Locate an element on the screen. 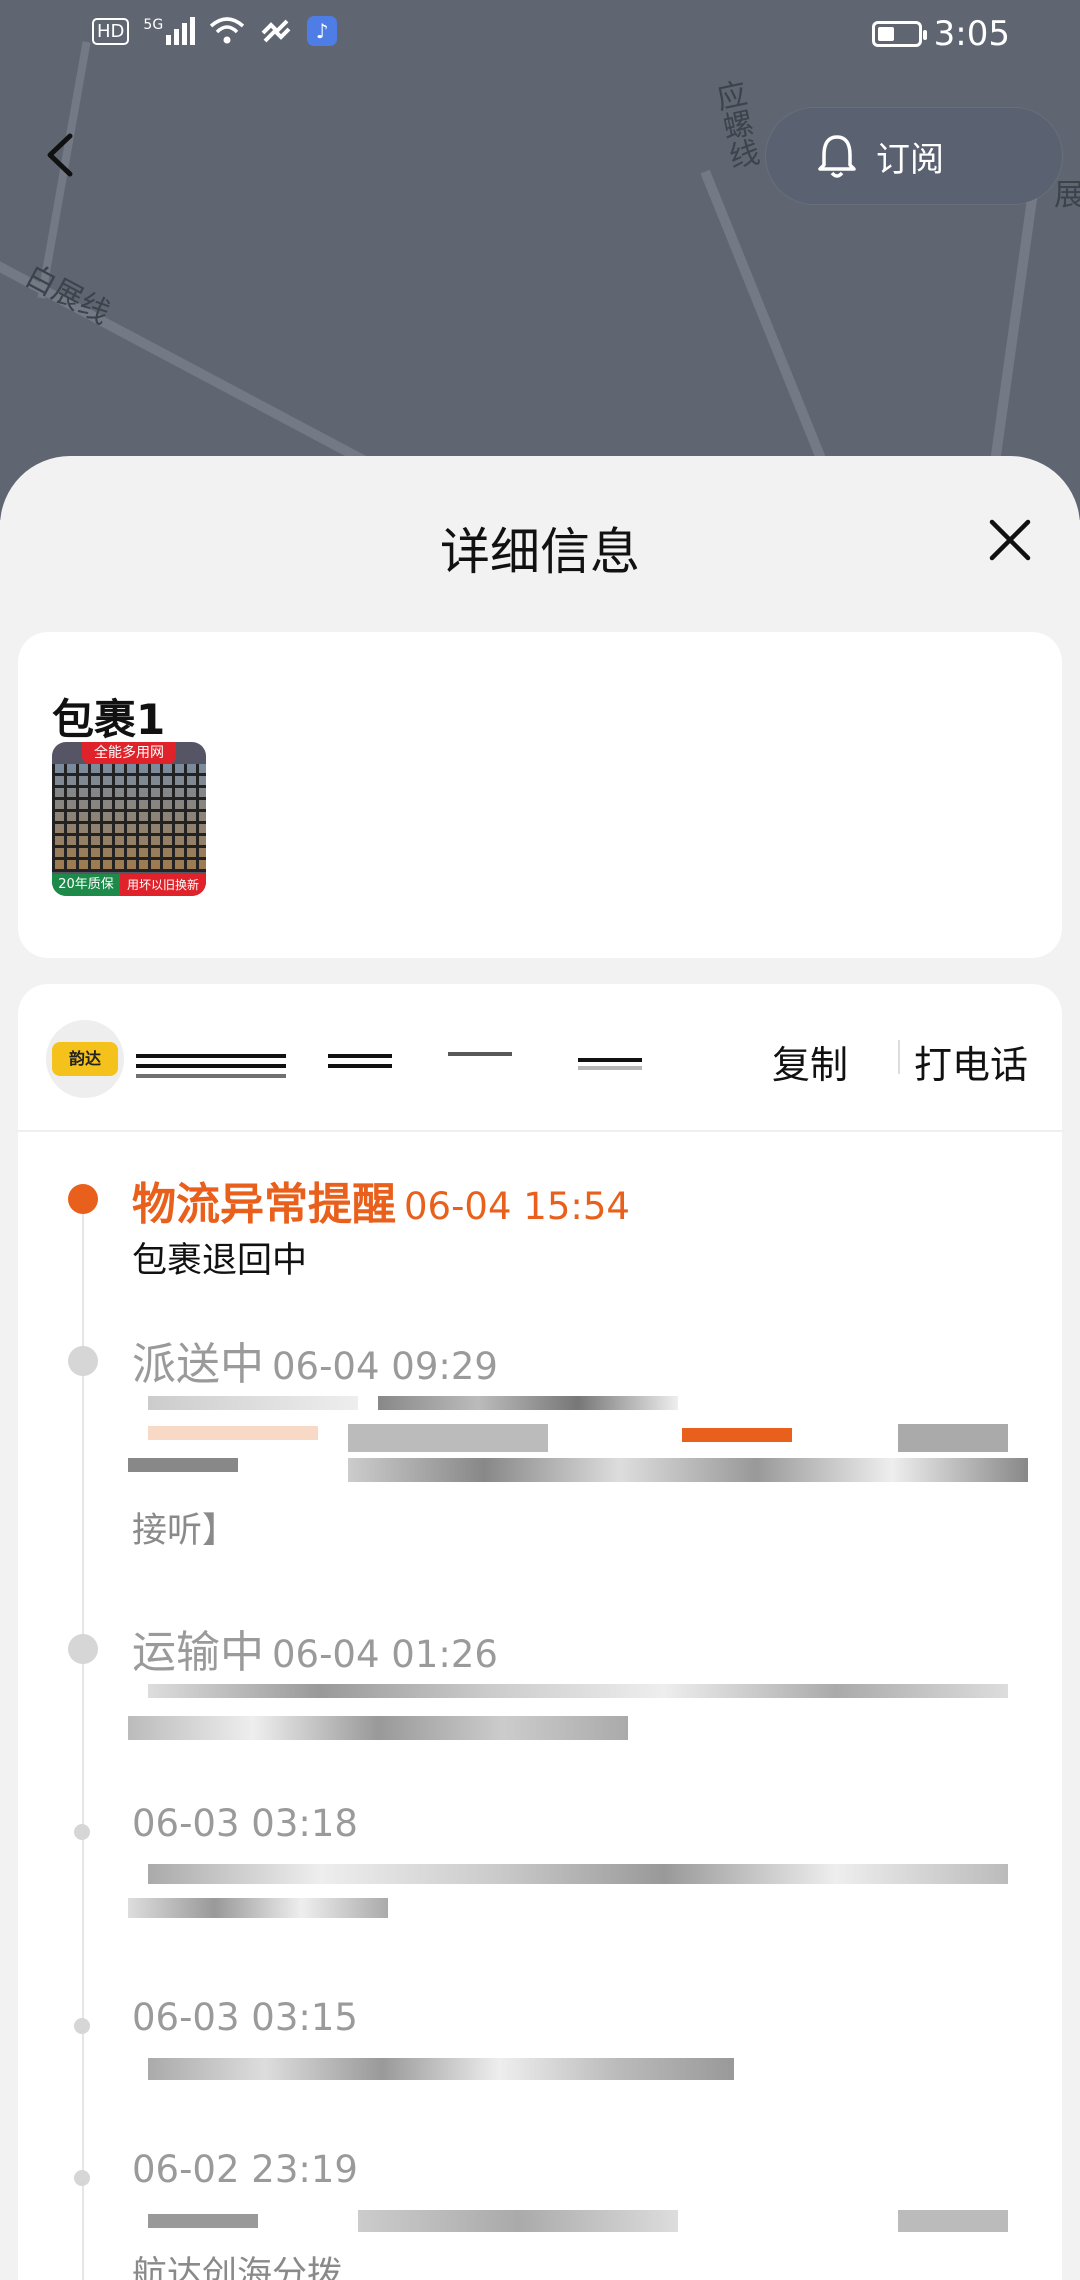 This screenshot has width=1080, height=2280. signal-icon: 5G is located at coordinates (169, 31).